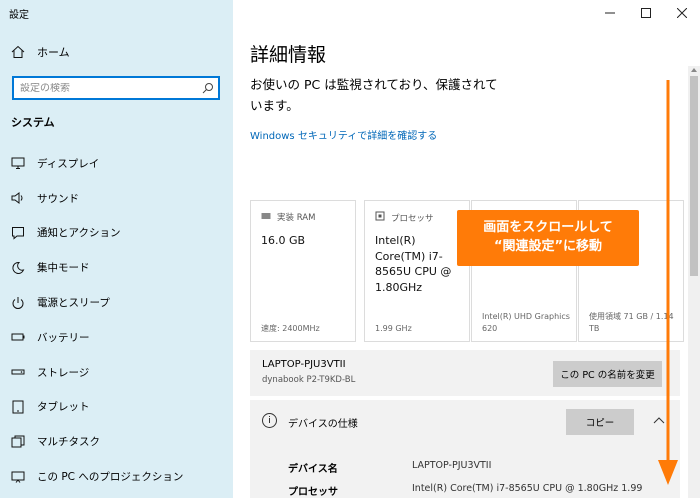 The image size is (700, 498). What do you see at coordinates (548, 246) in the screenshot?
I see `callout-line-2: “関連設定”に移動` at bounding box center [548, 246].